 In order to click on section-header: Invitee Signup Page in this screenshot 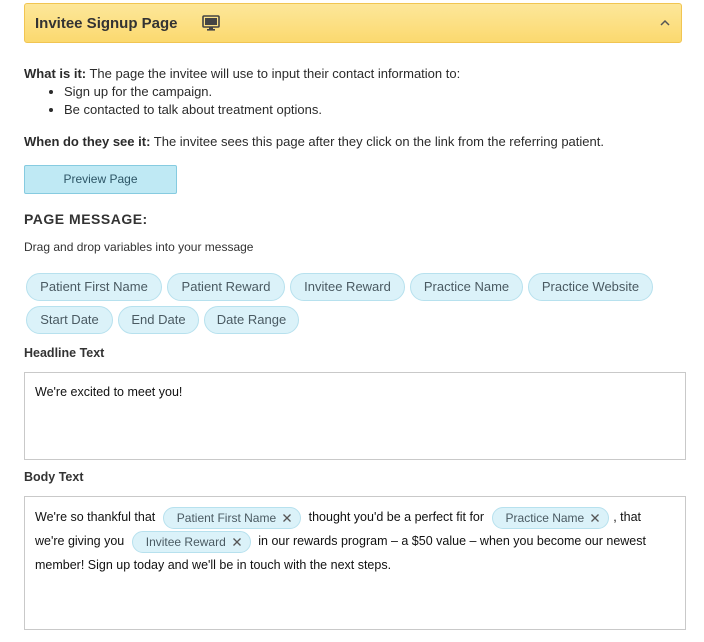, I will do `click(353, 23)`.